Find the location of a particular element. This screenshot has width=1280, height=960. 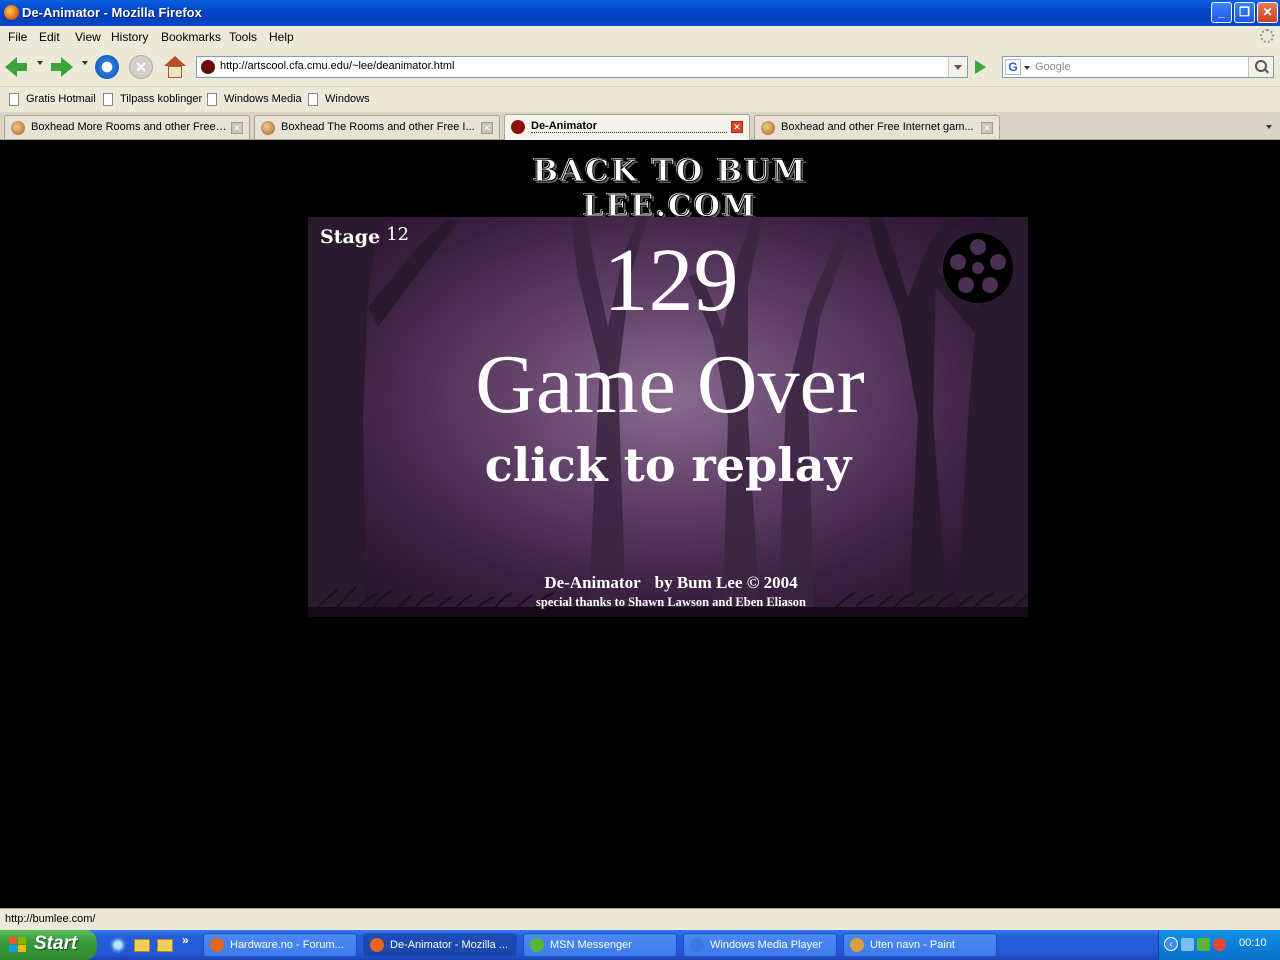

taskbar-item-paint: Uten navn - Paint is located at coordinates (920, 945).